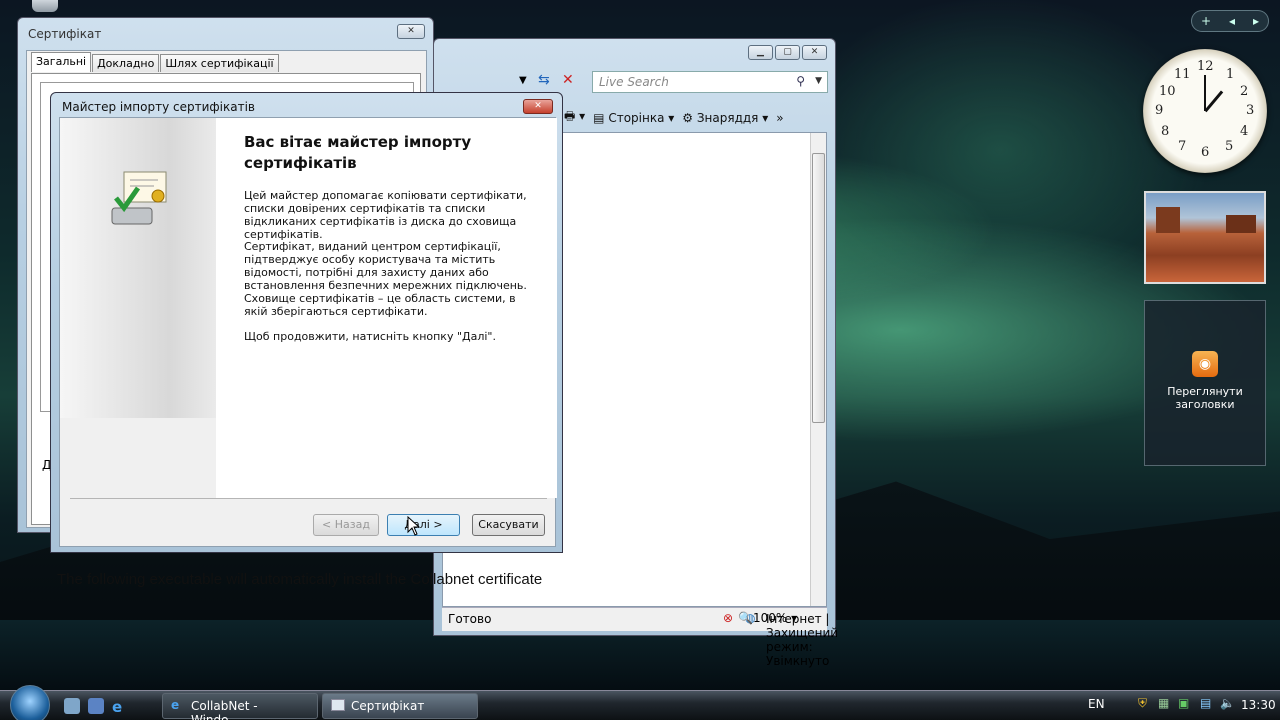 Image resolution: width=1280 pixels, height=720 pixels. I want to click on clock-number: 3, so click(1250, 110).